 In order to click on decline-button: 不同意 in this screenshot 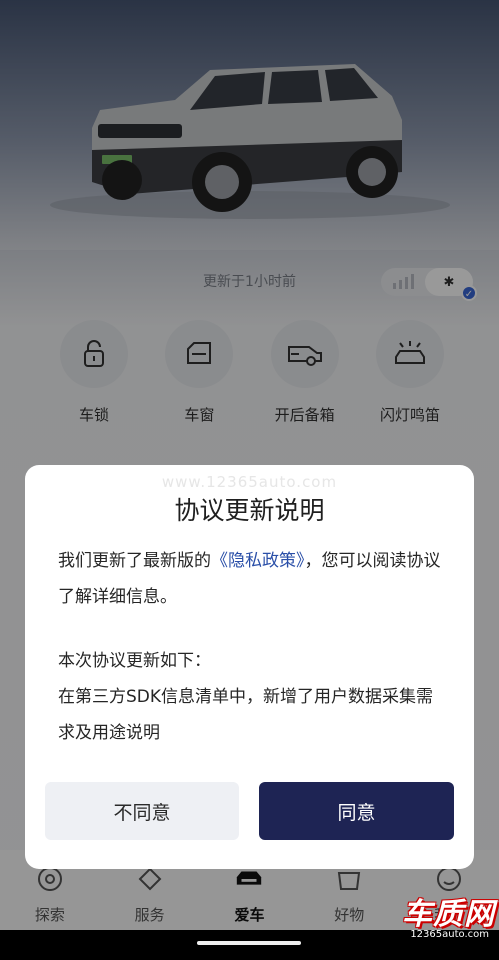, I will do `click(142, 811)`.